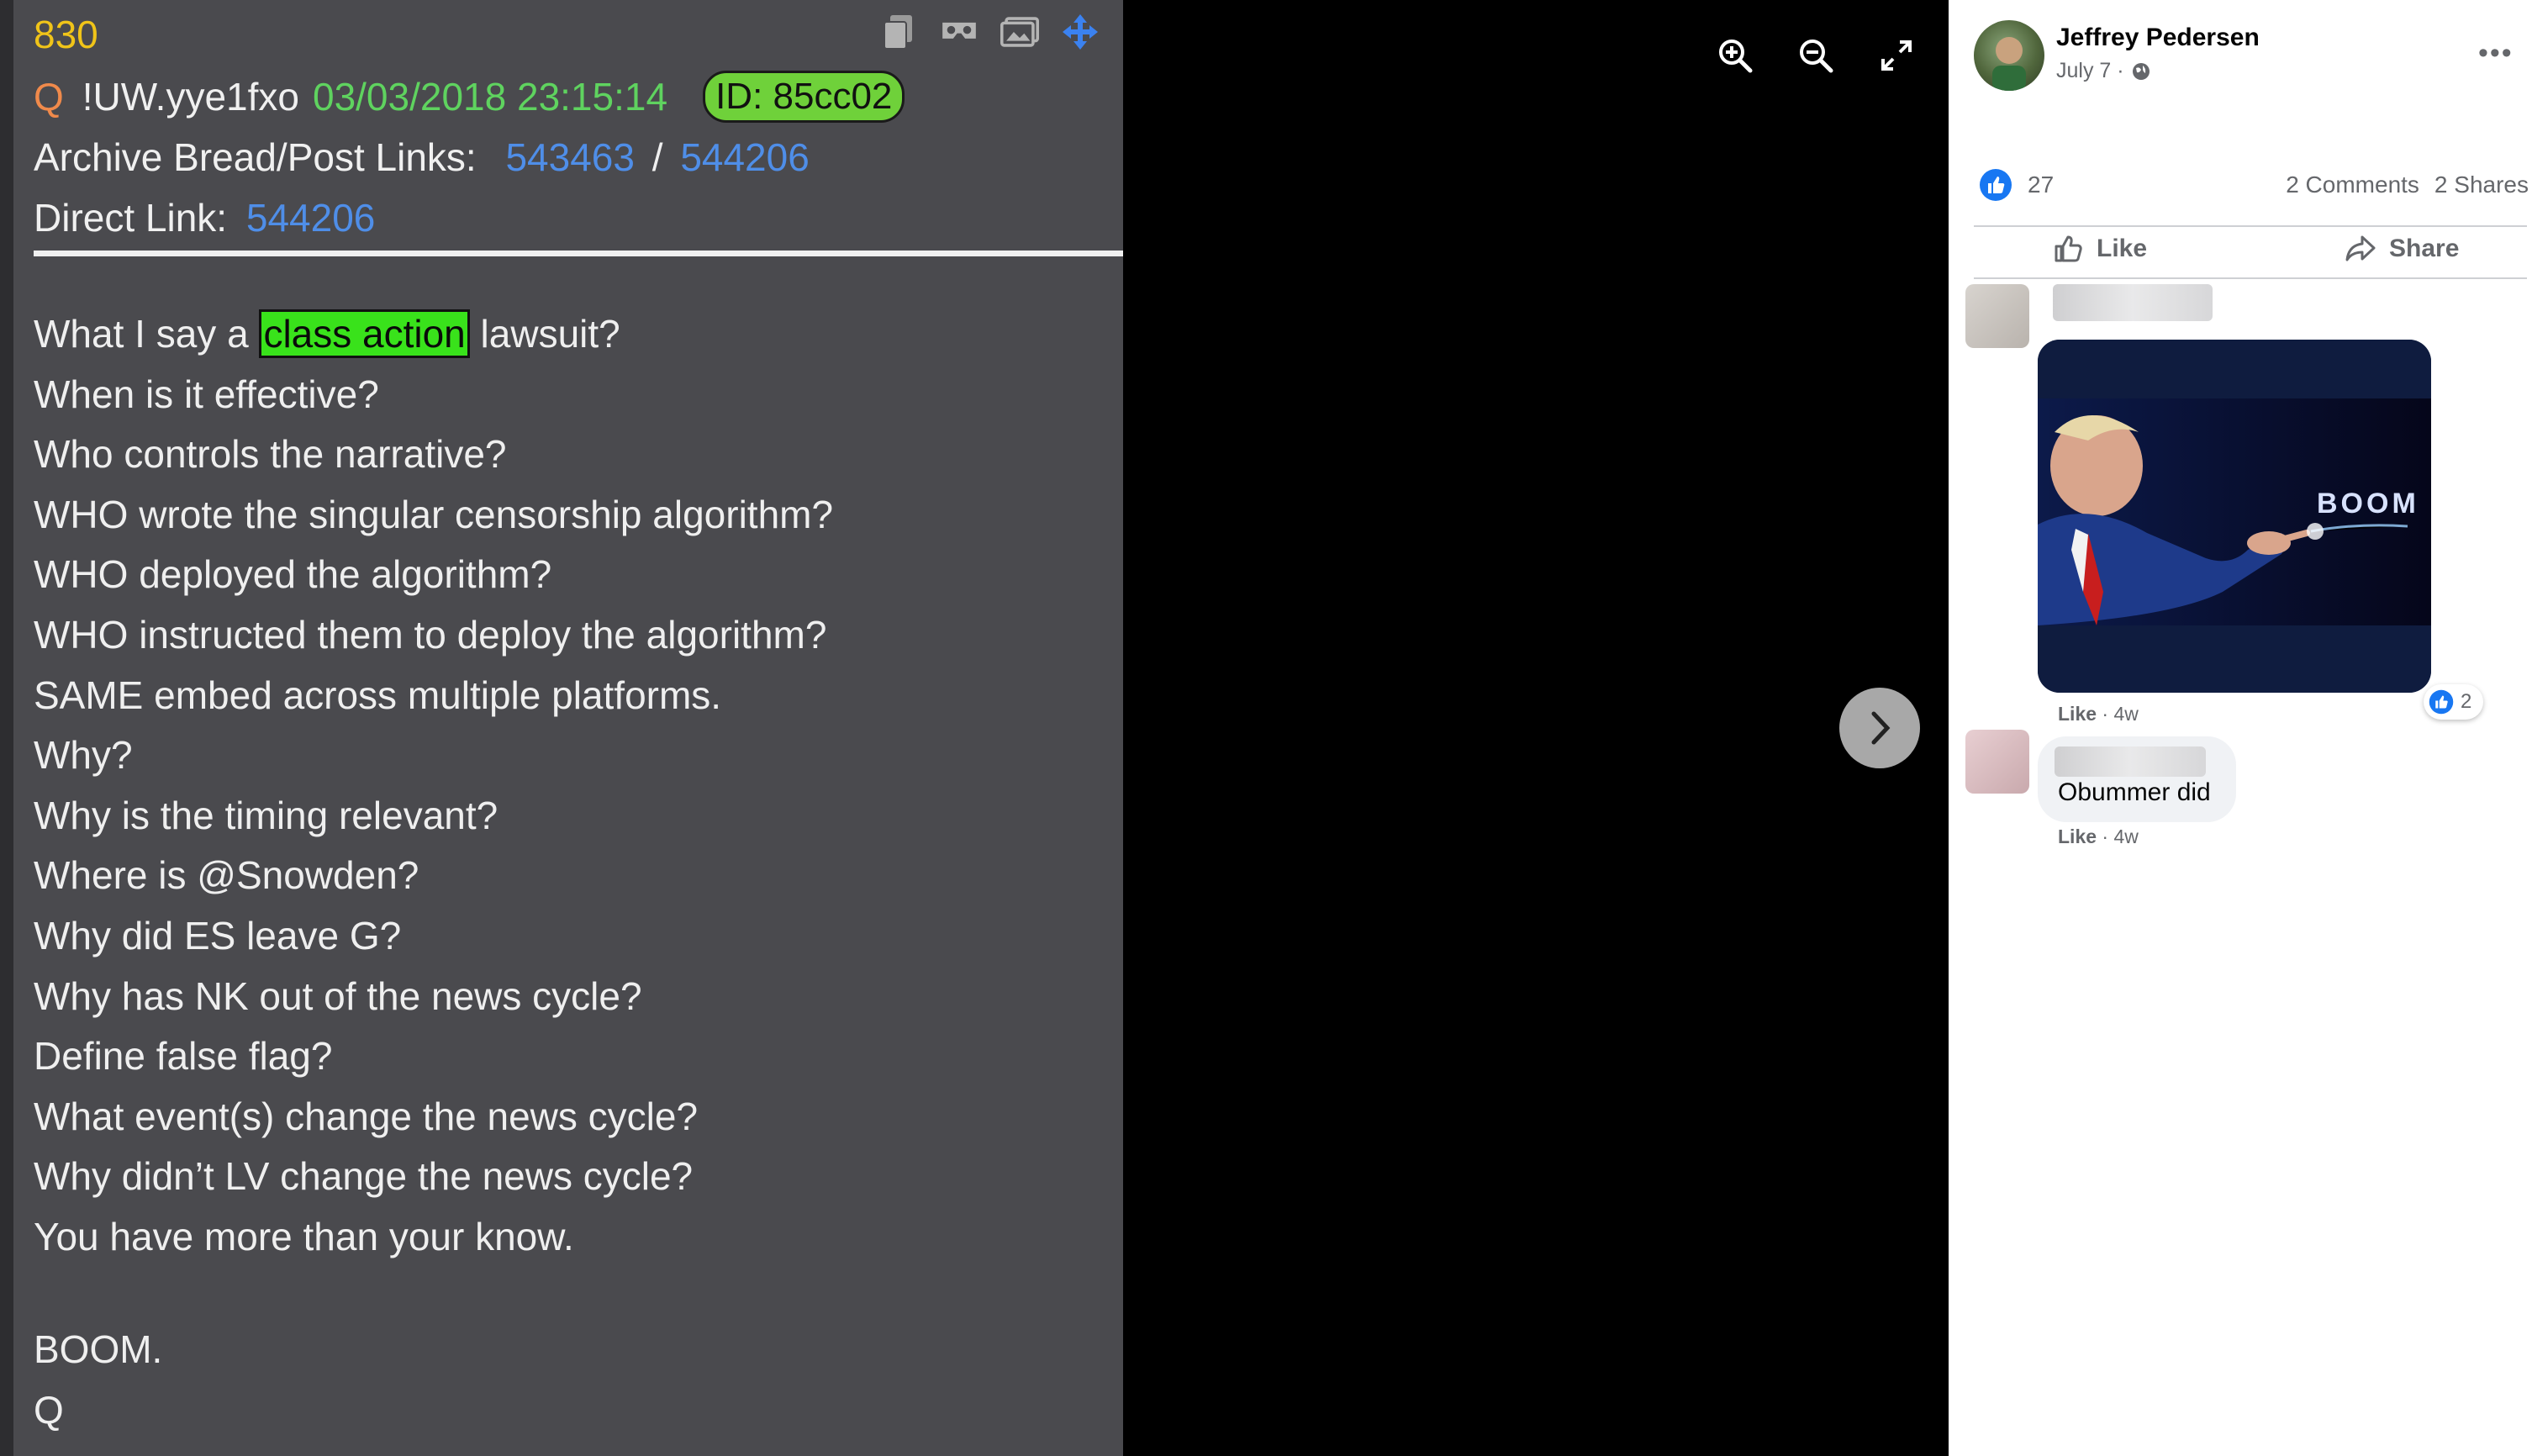 The width and height of the screenshot is (2532, 1456). I want to click on post-datetime: 03/03/2018 23:15:14, so click(490, 97).